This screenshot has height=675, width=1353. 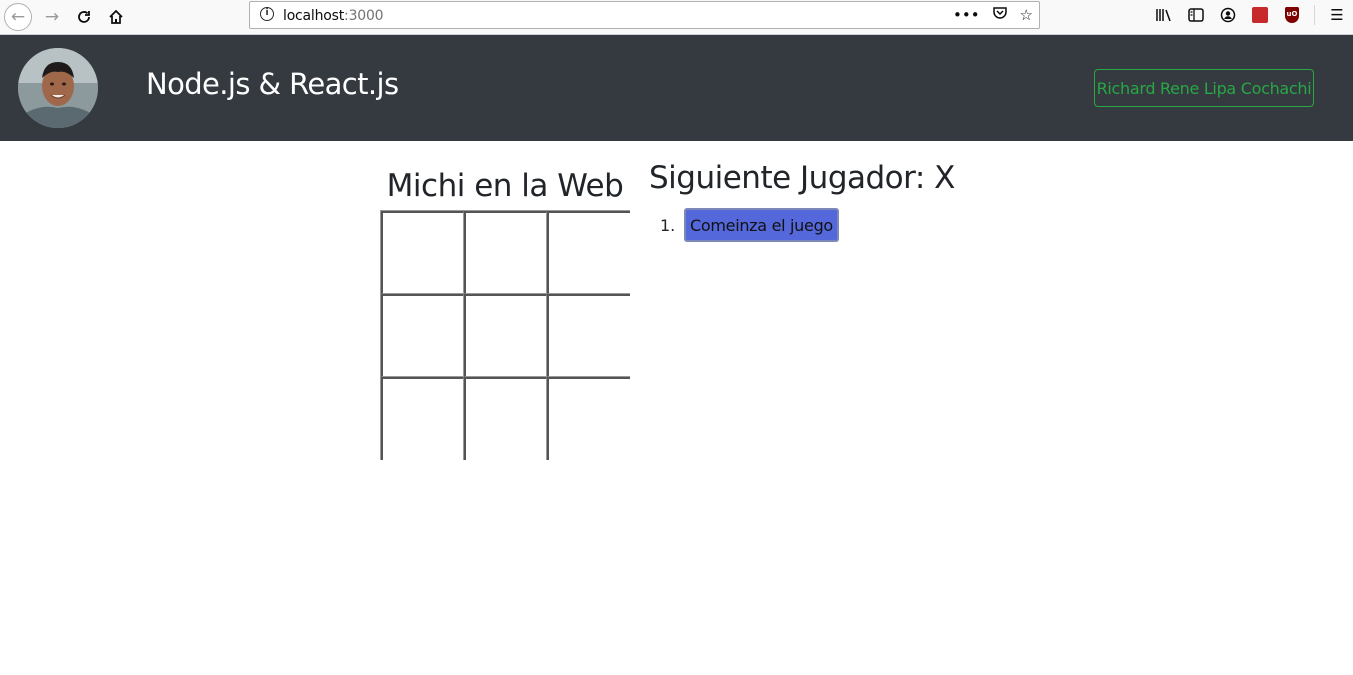 I want to click on move-history-item: 1. Comeinza el juego, so click(x=749, y=225).